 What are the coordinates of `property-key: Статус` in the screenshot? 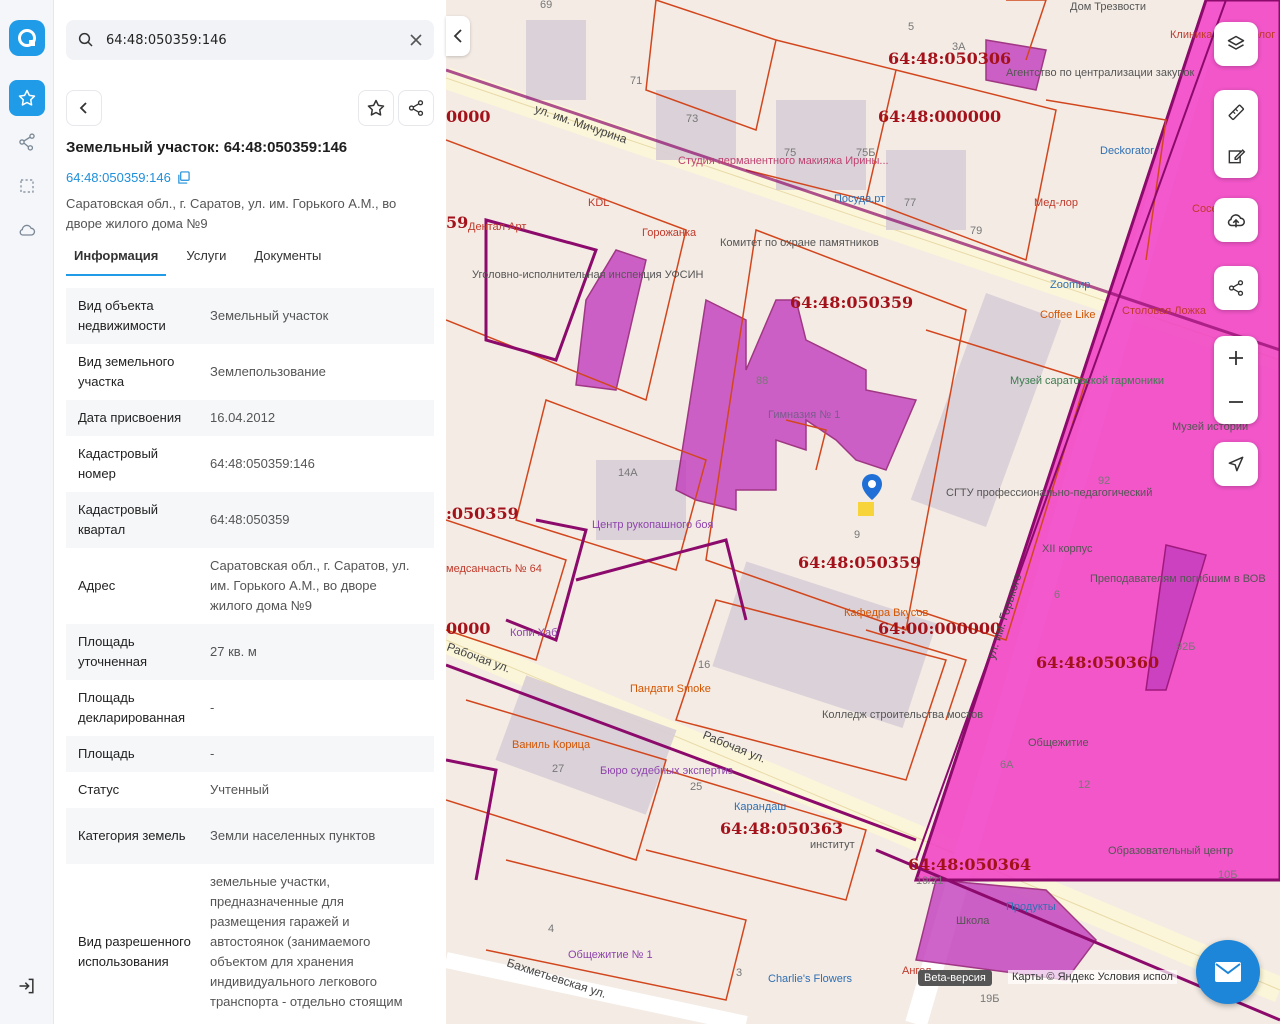 It's located at (99, 789).